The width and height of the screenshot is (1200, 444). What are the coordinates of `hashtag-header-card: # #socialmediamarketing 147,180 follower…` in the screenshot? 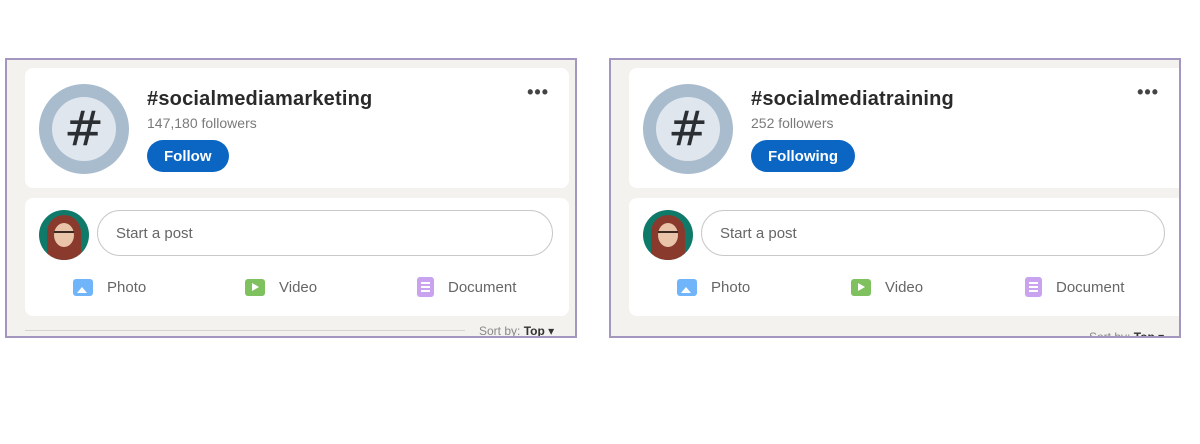 It's located at (297, 128).